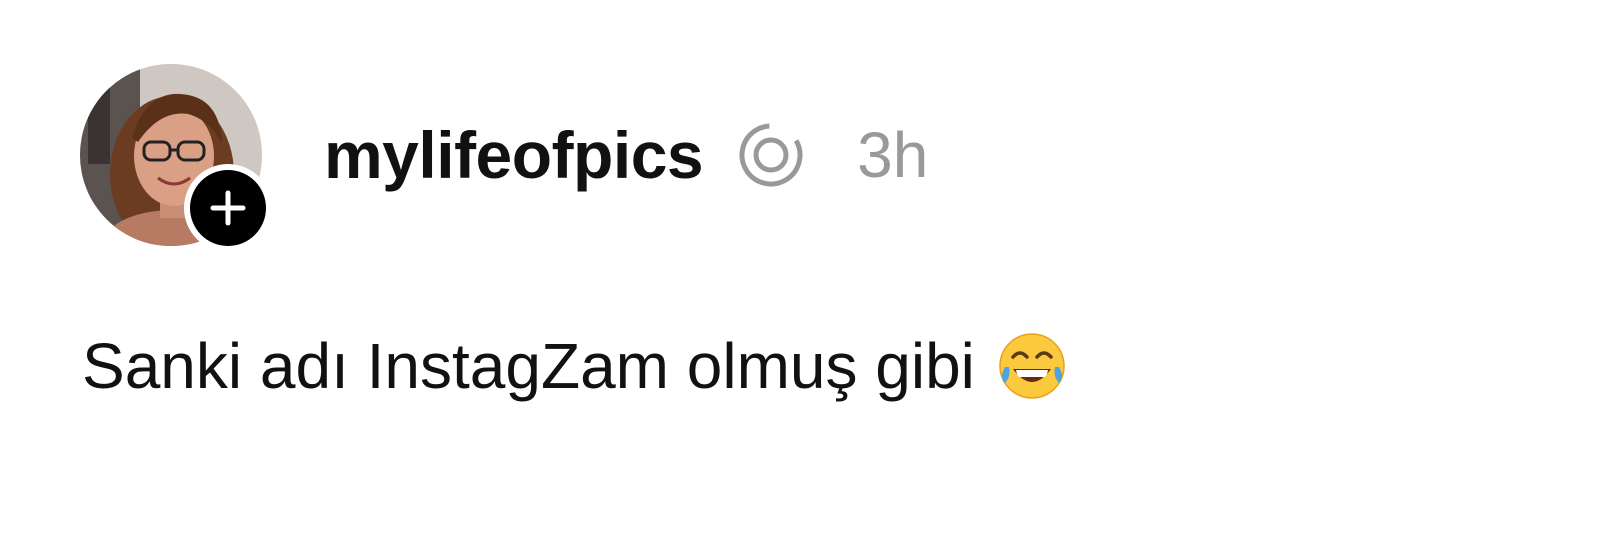 The width and height of the screenshot is (1600, 533). Describe the element at coordinates (771, 155) in the screenshot. I see `threads-icon` at that location.